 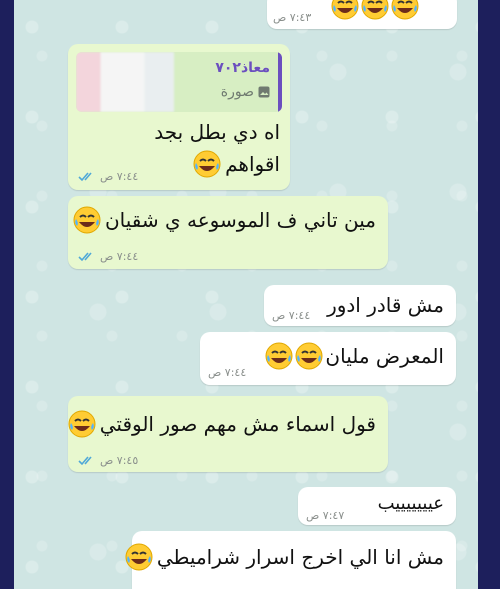 I want to click on time-text: ٧:٤٣ ص, so click(x=292, y=17).